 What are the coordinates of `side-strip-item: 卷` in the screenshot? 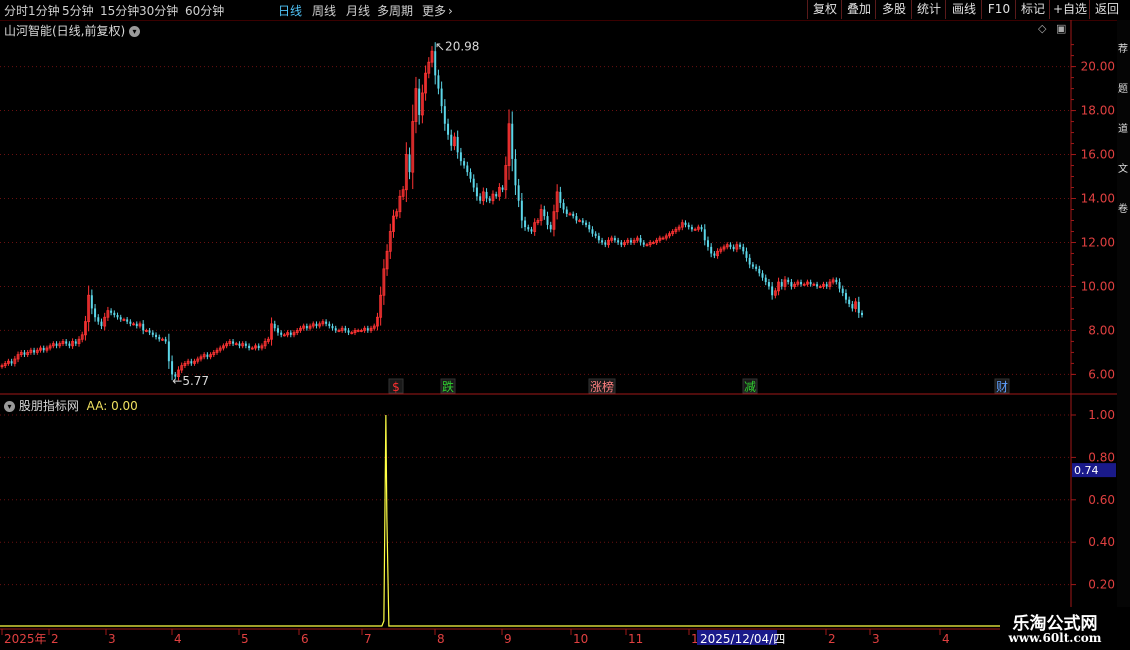 It's located at (1123, 207).